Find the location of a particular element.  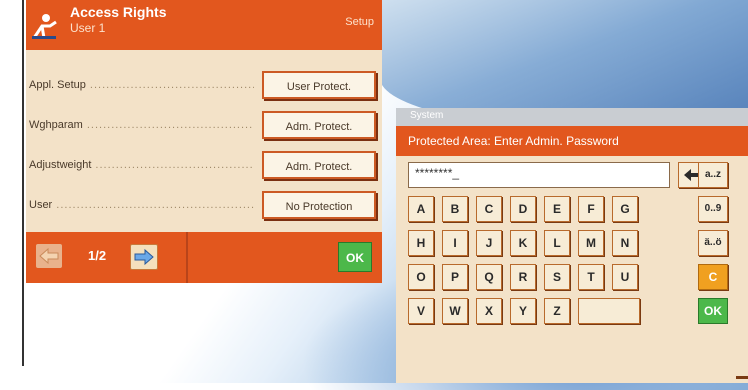

key-o: O is located at coordinates (421, 277).